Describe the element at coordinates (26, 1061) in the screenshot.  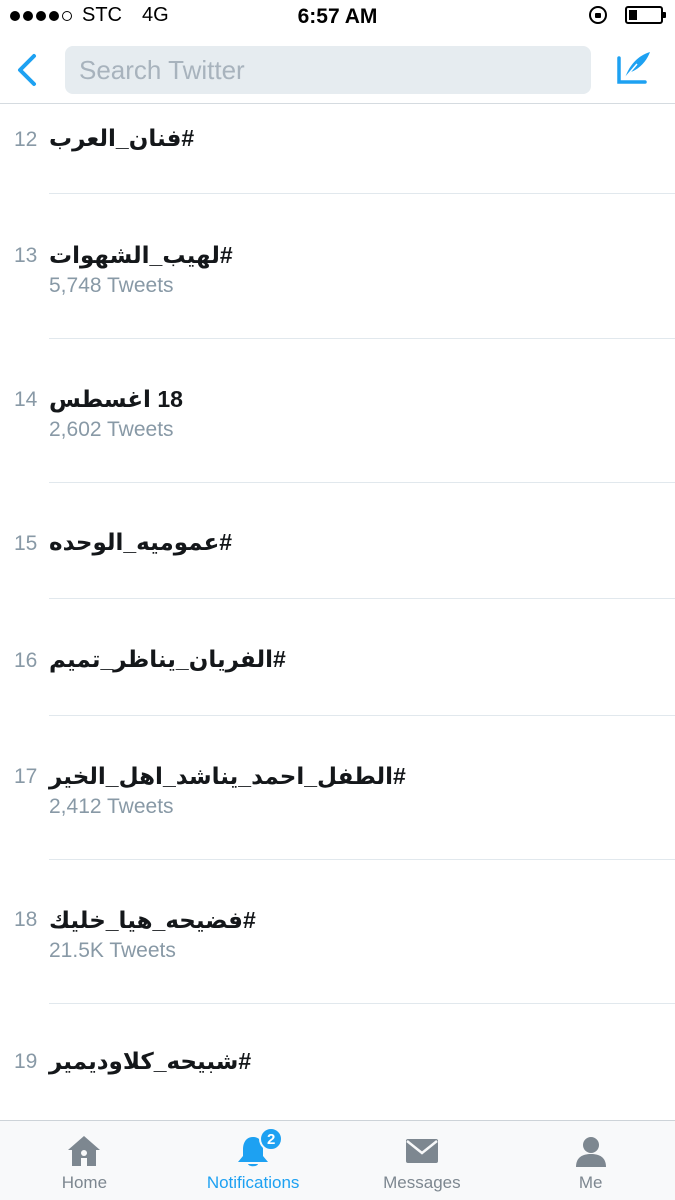
I see `trend-rank: 19` at that location.